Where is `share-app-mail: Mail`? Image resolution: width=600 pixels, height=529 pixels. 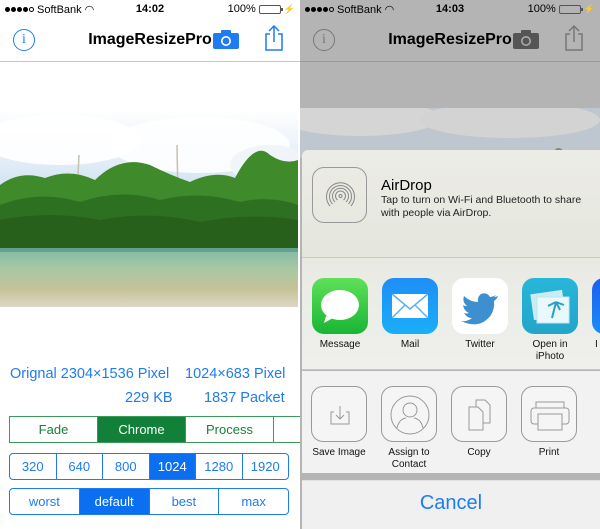 share-app-mail: Mail is located at coordinates (410, 314).